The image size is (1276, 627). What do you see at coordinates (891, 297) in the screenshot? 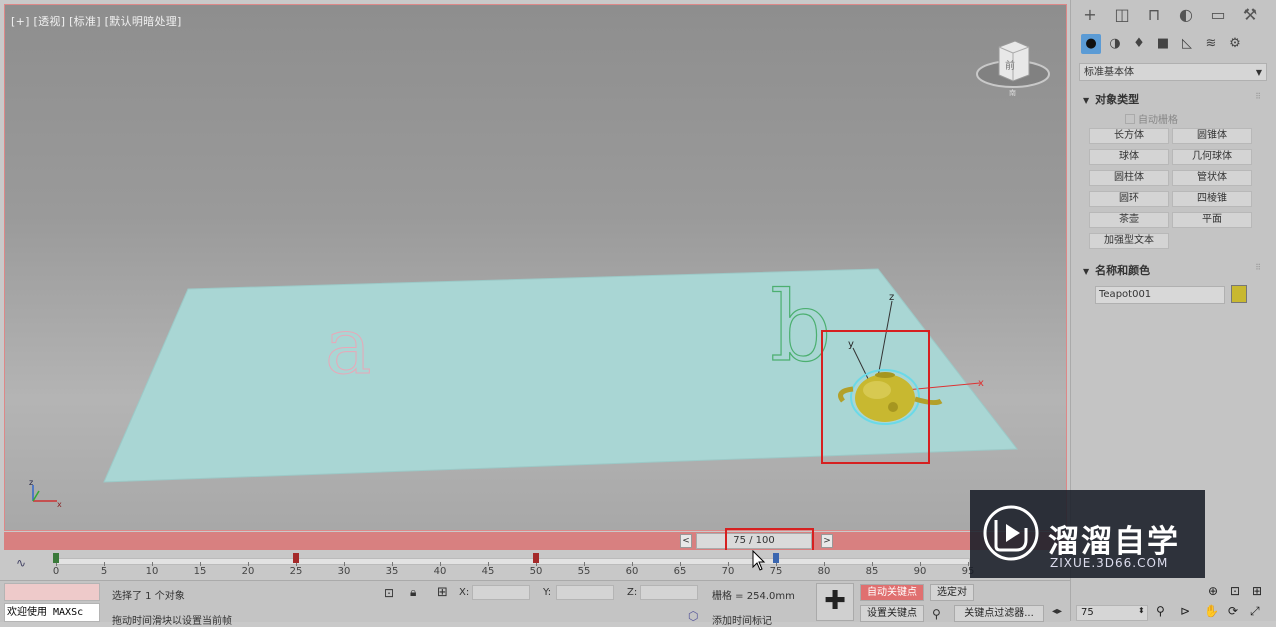
I see `gizmo-z-label: z` at bounding box center [891, 297].